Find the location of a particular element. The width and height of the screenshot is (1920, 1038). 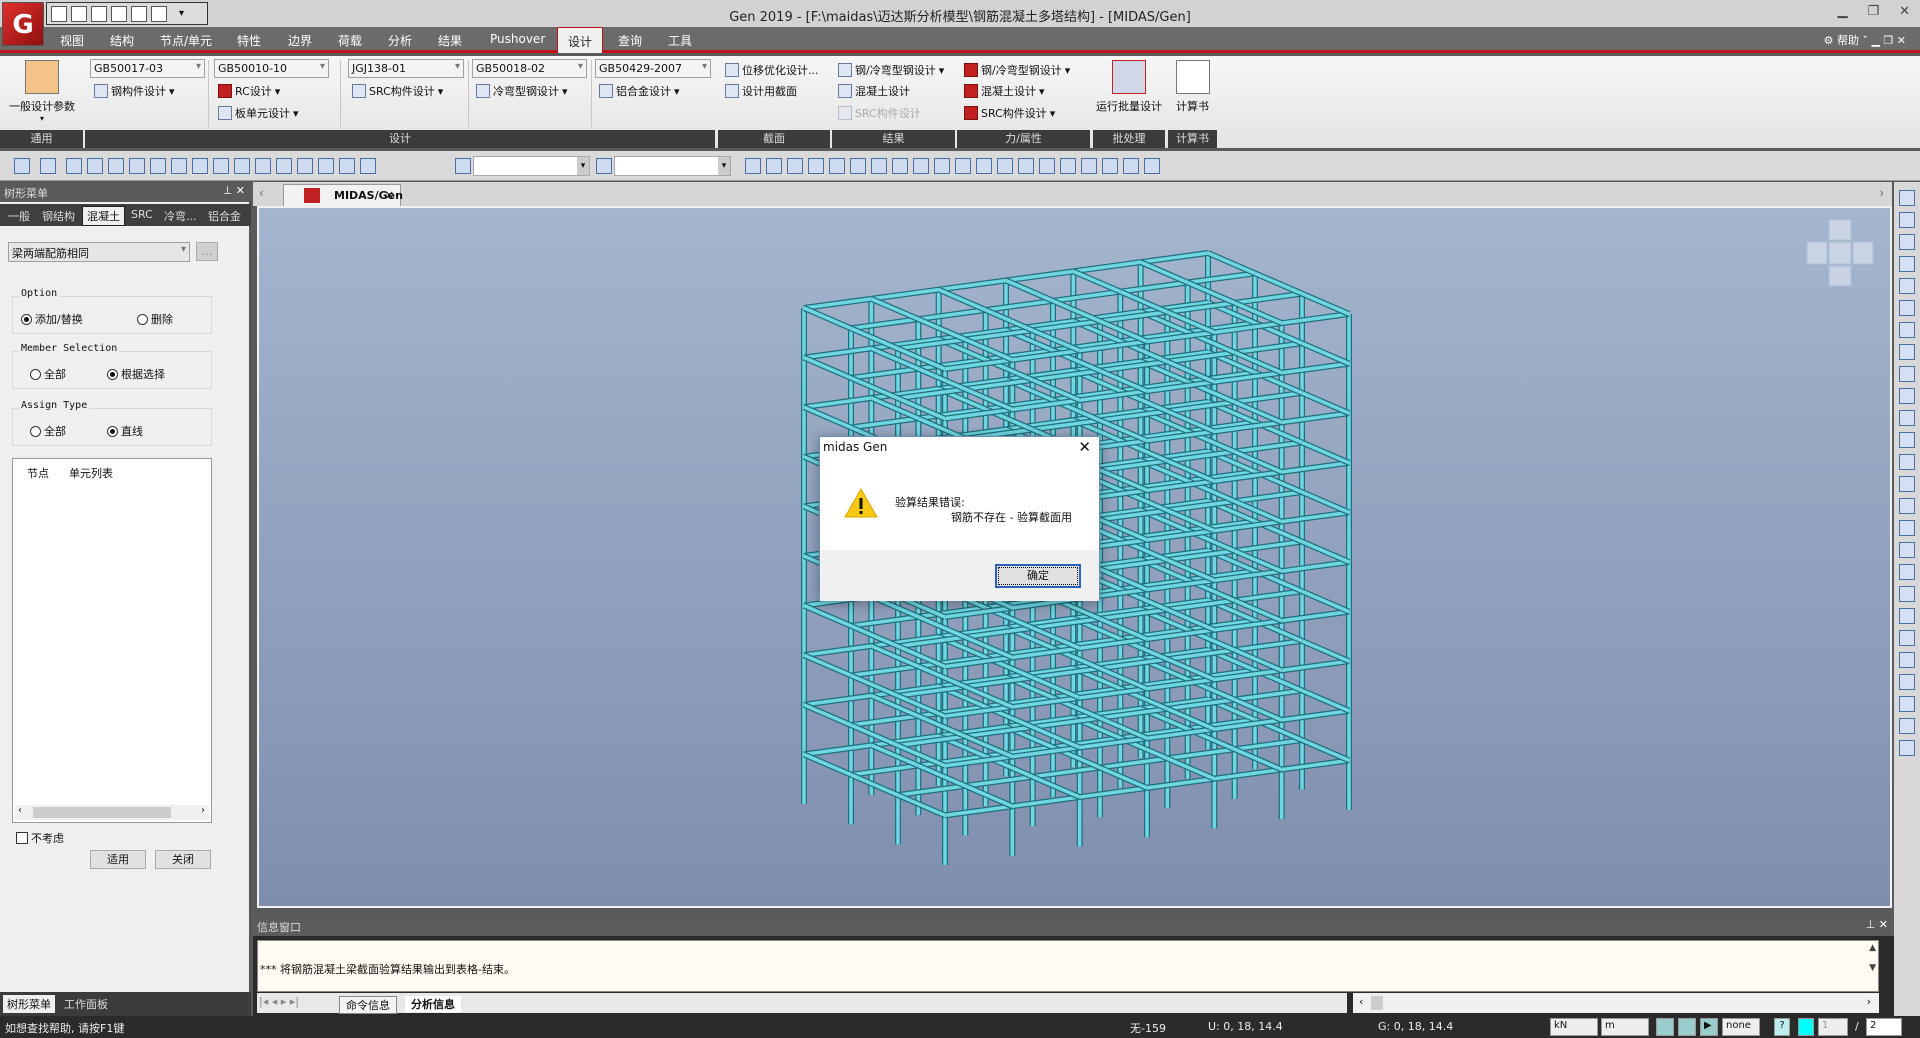

result-steel-design-button: 钢/冷弯型钢设计 ▾ is located at coordinates (891, 70).